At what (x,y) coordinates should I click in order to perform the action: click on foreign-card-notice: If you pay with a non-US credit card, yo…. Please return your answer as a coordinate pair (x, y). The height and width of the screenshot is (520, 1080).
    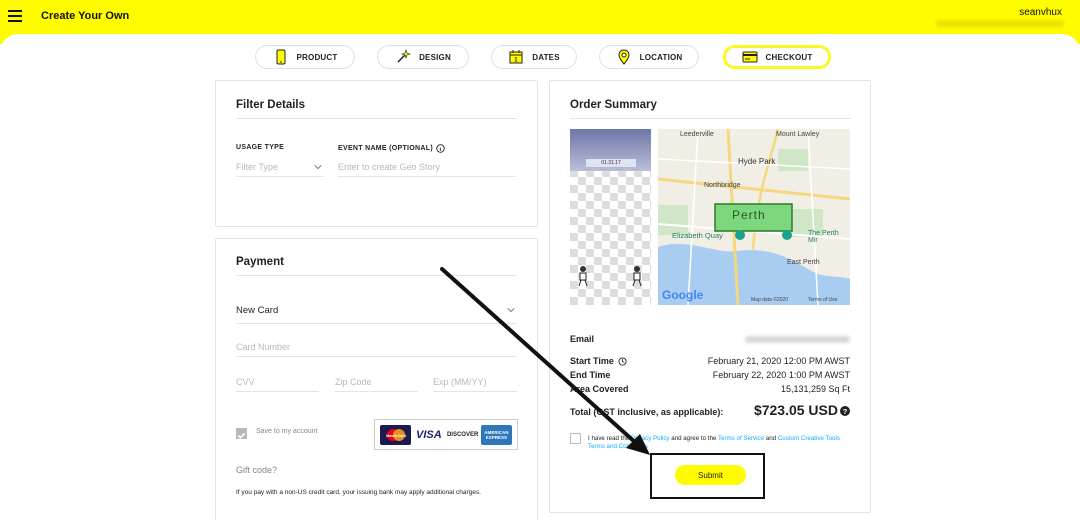
    Looking at the image, I should click on (358, 492).